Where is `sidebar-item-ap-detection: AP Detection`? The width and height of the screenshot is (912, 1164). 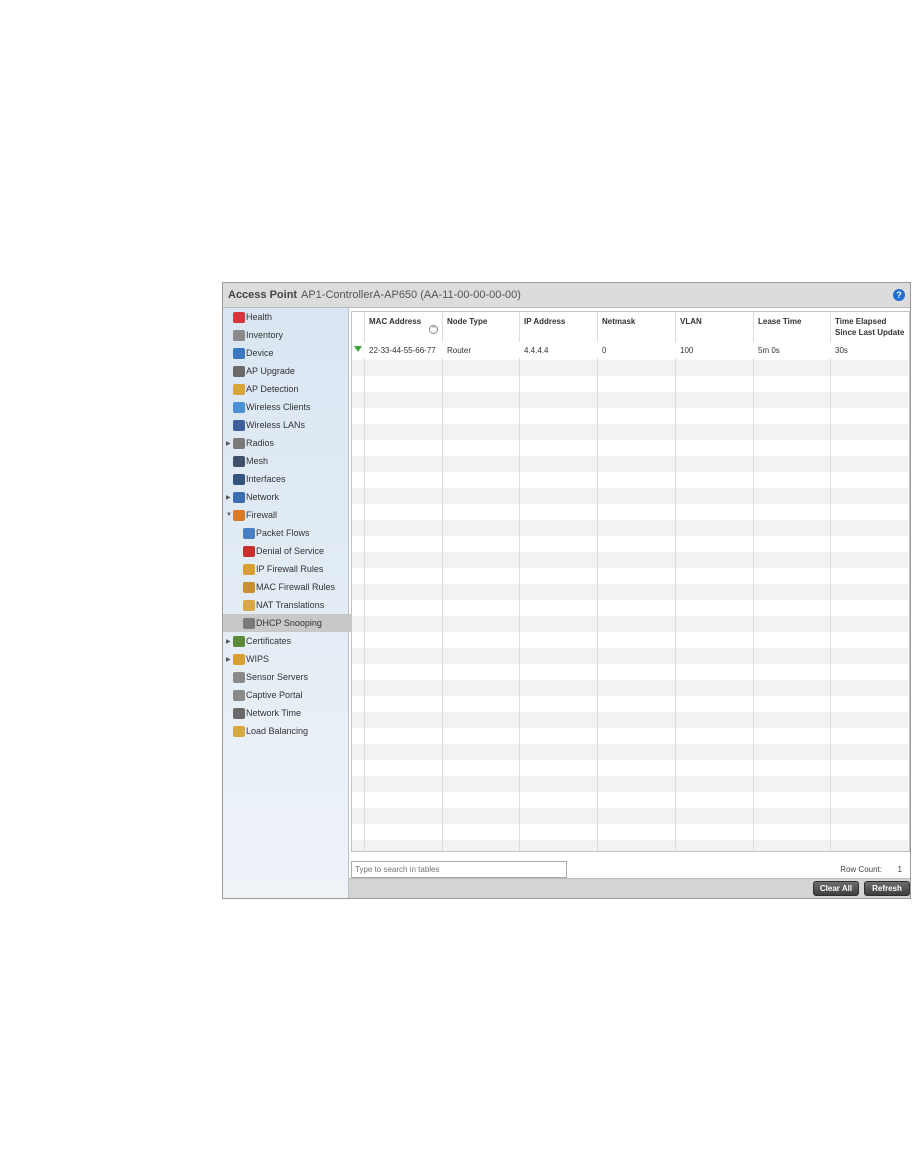
sidebar-item-ap-detection: AP Detection is located at coordinates (265, 389).